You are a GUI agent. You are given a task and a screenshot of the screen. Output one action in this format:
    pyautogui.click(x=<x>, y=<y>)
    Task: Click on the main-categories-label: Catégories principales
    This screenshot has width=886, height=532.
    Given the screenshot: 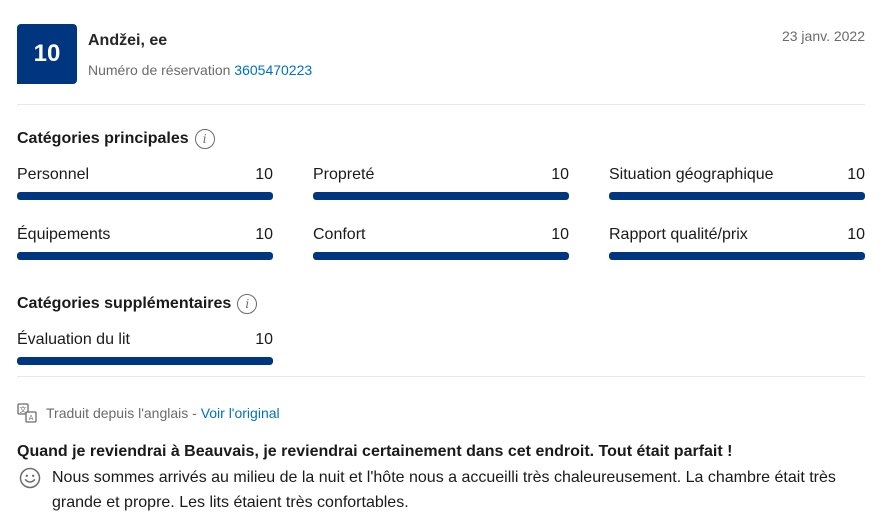 What is the action you would take?
    pyautogui.click(x=103, y=138)
    